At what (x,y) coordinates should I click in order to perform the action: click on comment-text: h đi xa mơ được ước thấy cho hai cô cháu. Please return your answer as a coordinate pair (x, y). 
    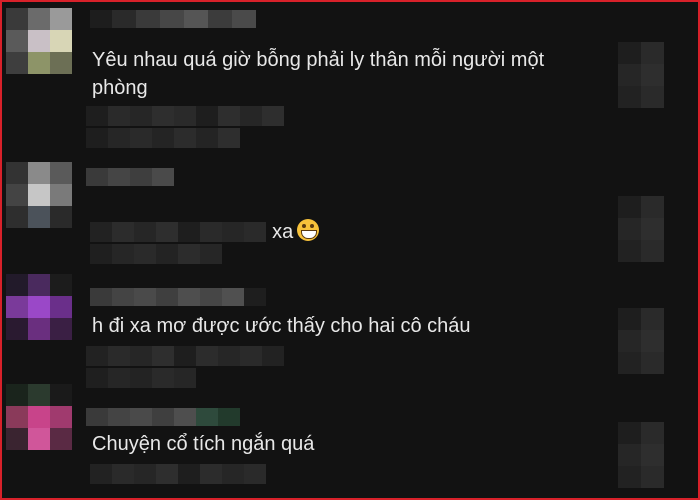
    Looking at the image, I should click on (281, 326).